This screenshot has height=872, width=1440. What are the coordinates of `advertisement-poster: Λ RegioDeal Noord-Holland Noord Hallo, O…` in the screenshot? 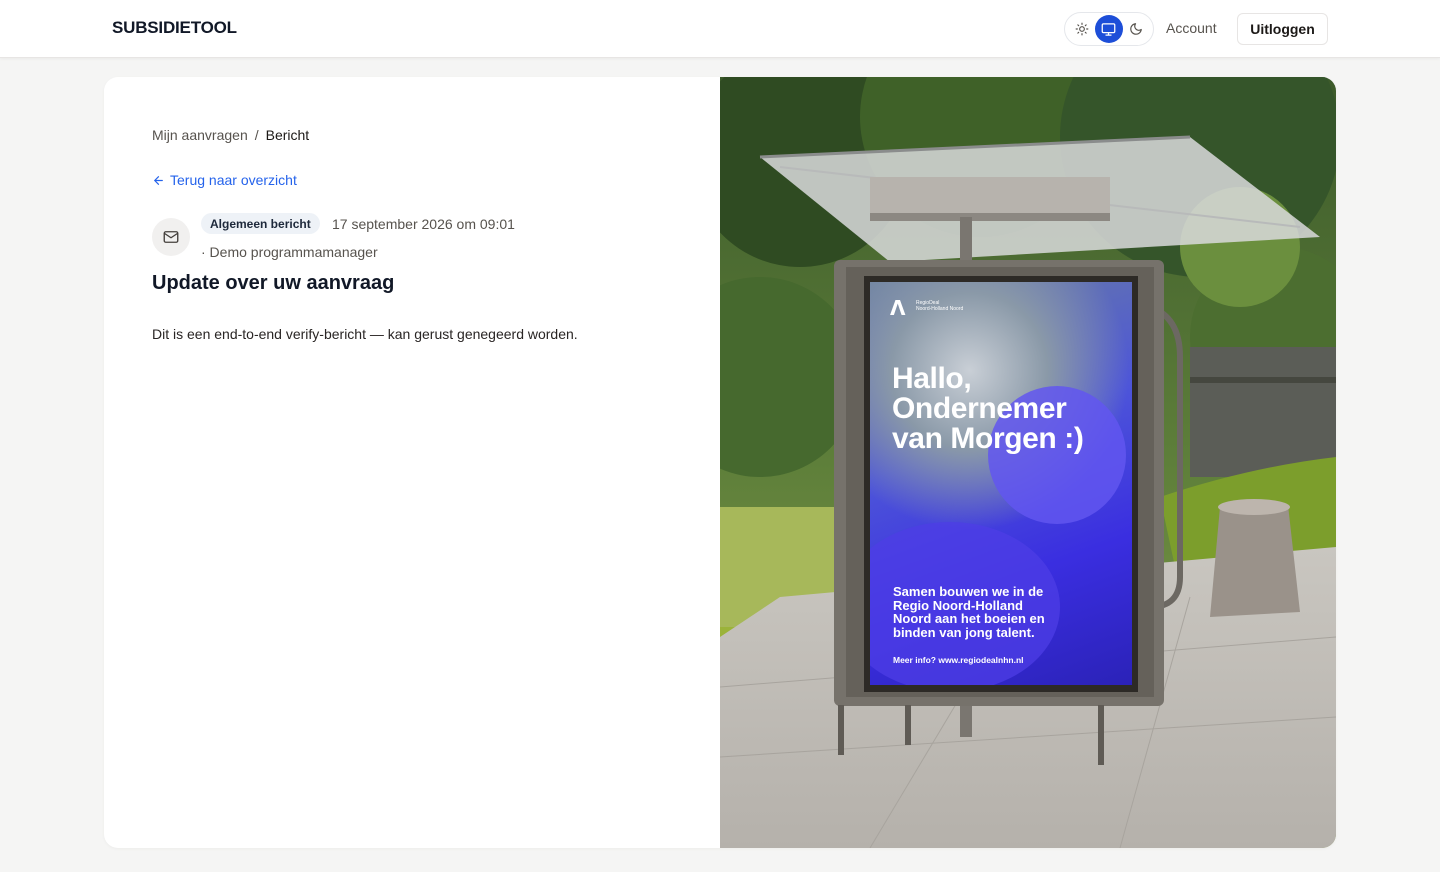 It's located at (1001, 483).